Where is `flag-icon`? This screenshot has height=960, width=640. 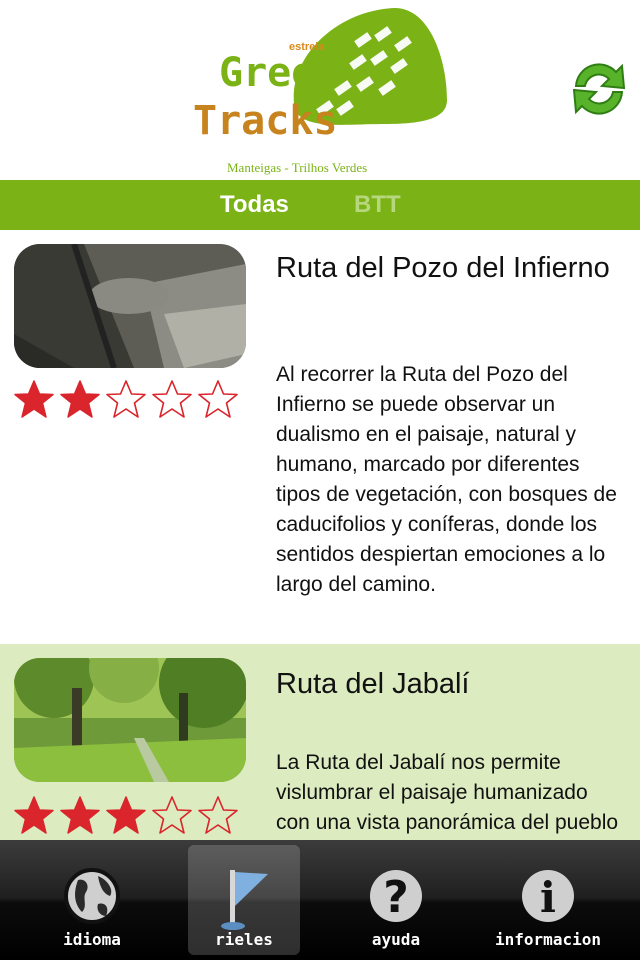
flag-icon is located at coordinates (244, 900).